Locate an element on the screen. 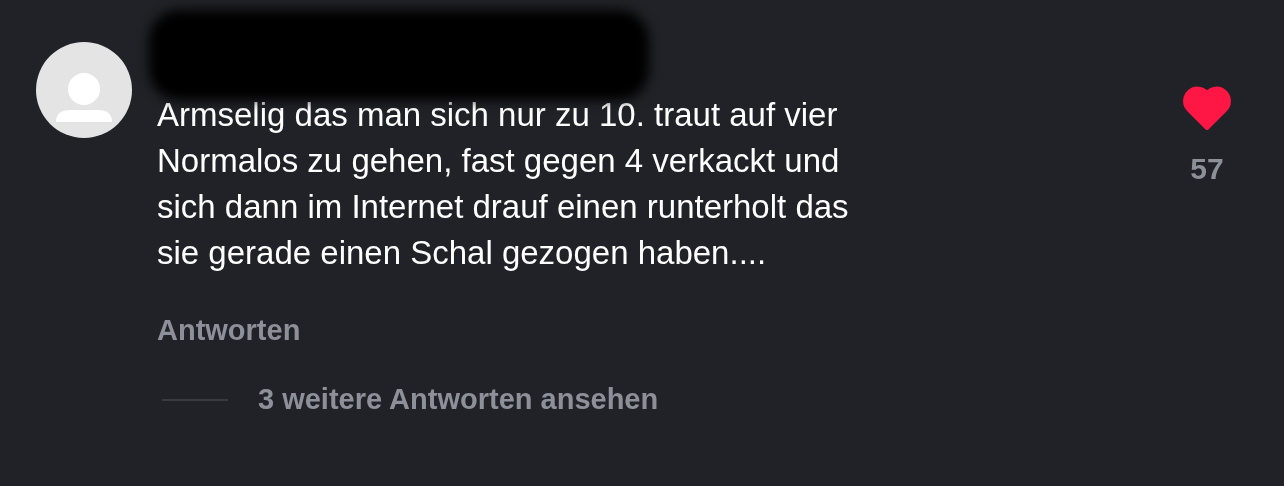  avatar-icon is located at coordinates (84, 90).